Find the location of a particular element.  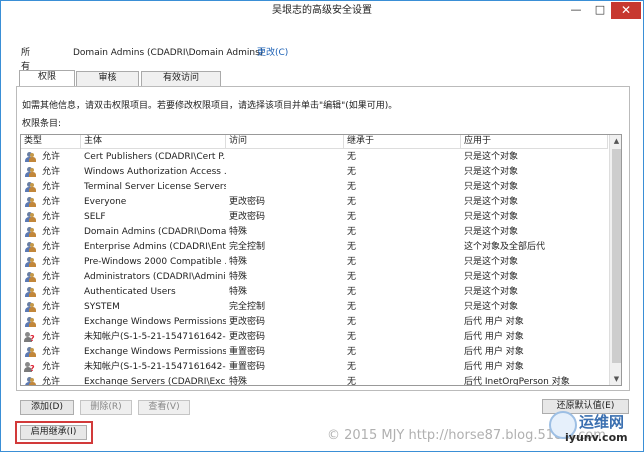

table-row: 允许 SELF 更改密码 无 只是这个对象 is located at coordinates (314, 217).